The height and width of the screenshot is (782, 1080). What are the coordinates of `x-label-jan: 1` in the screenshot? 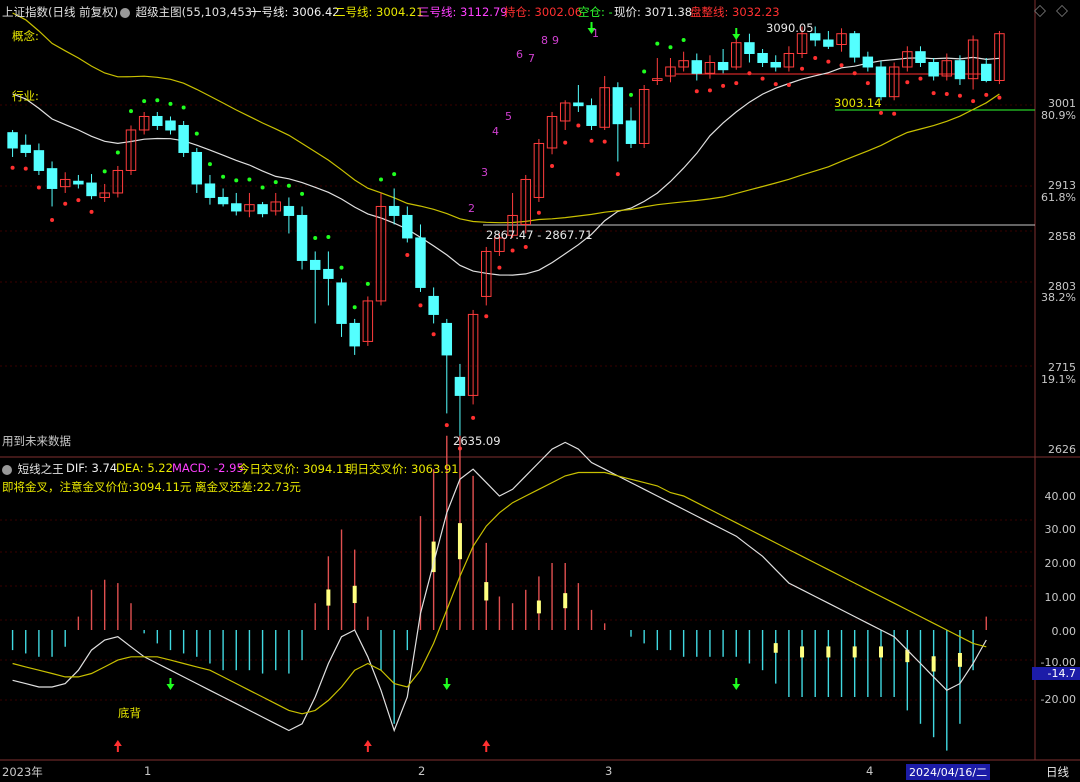 It's located at (148, 771).